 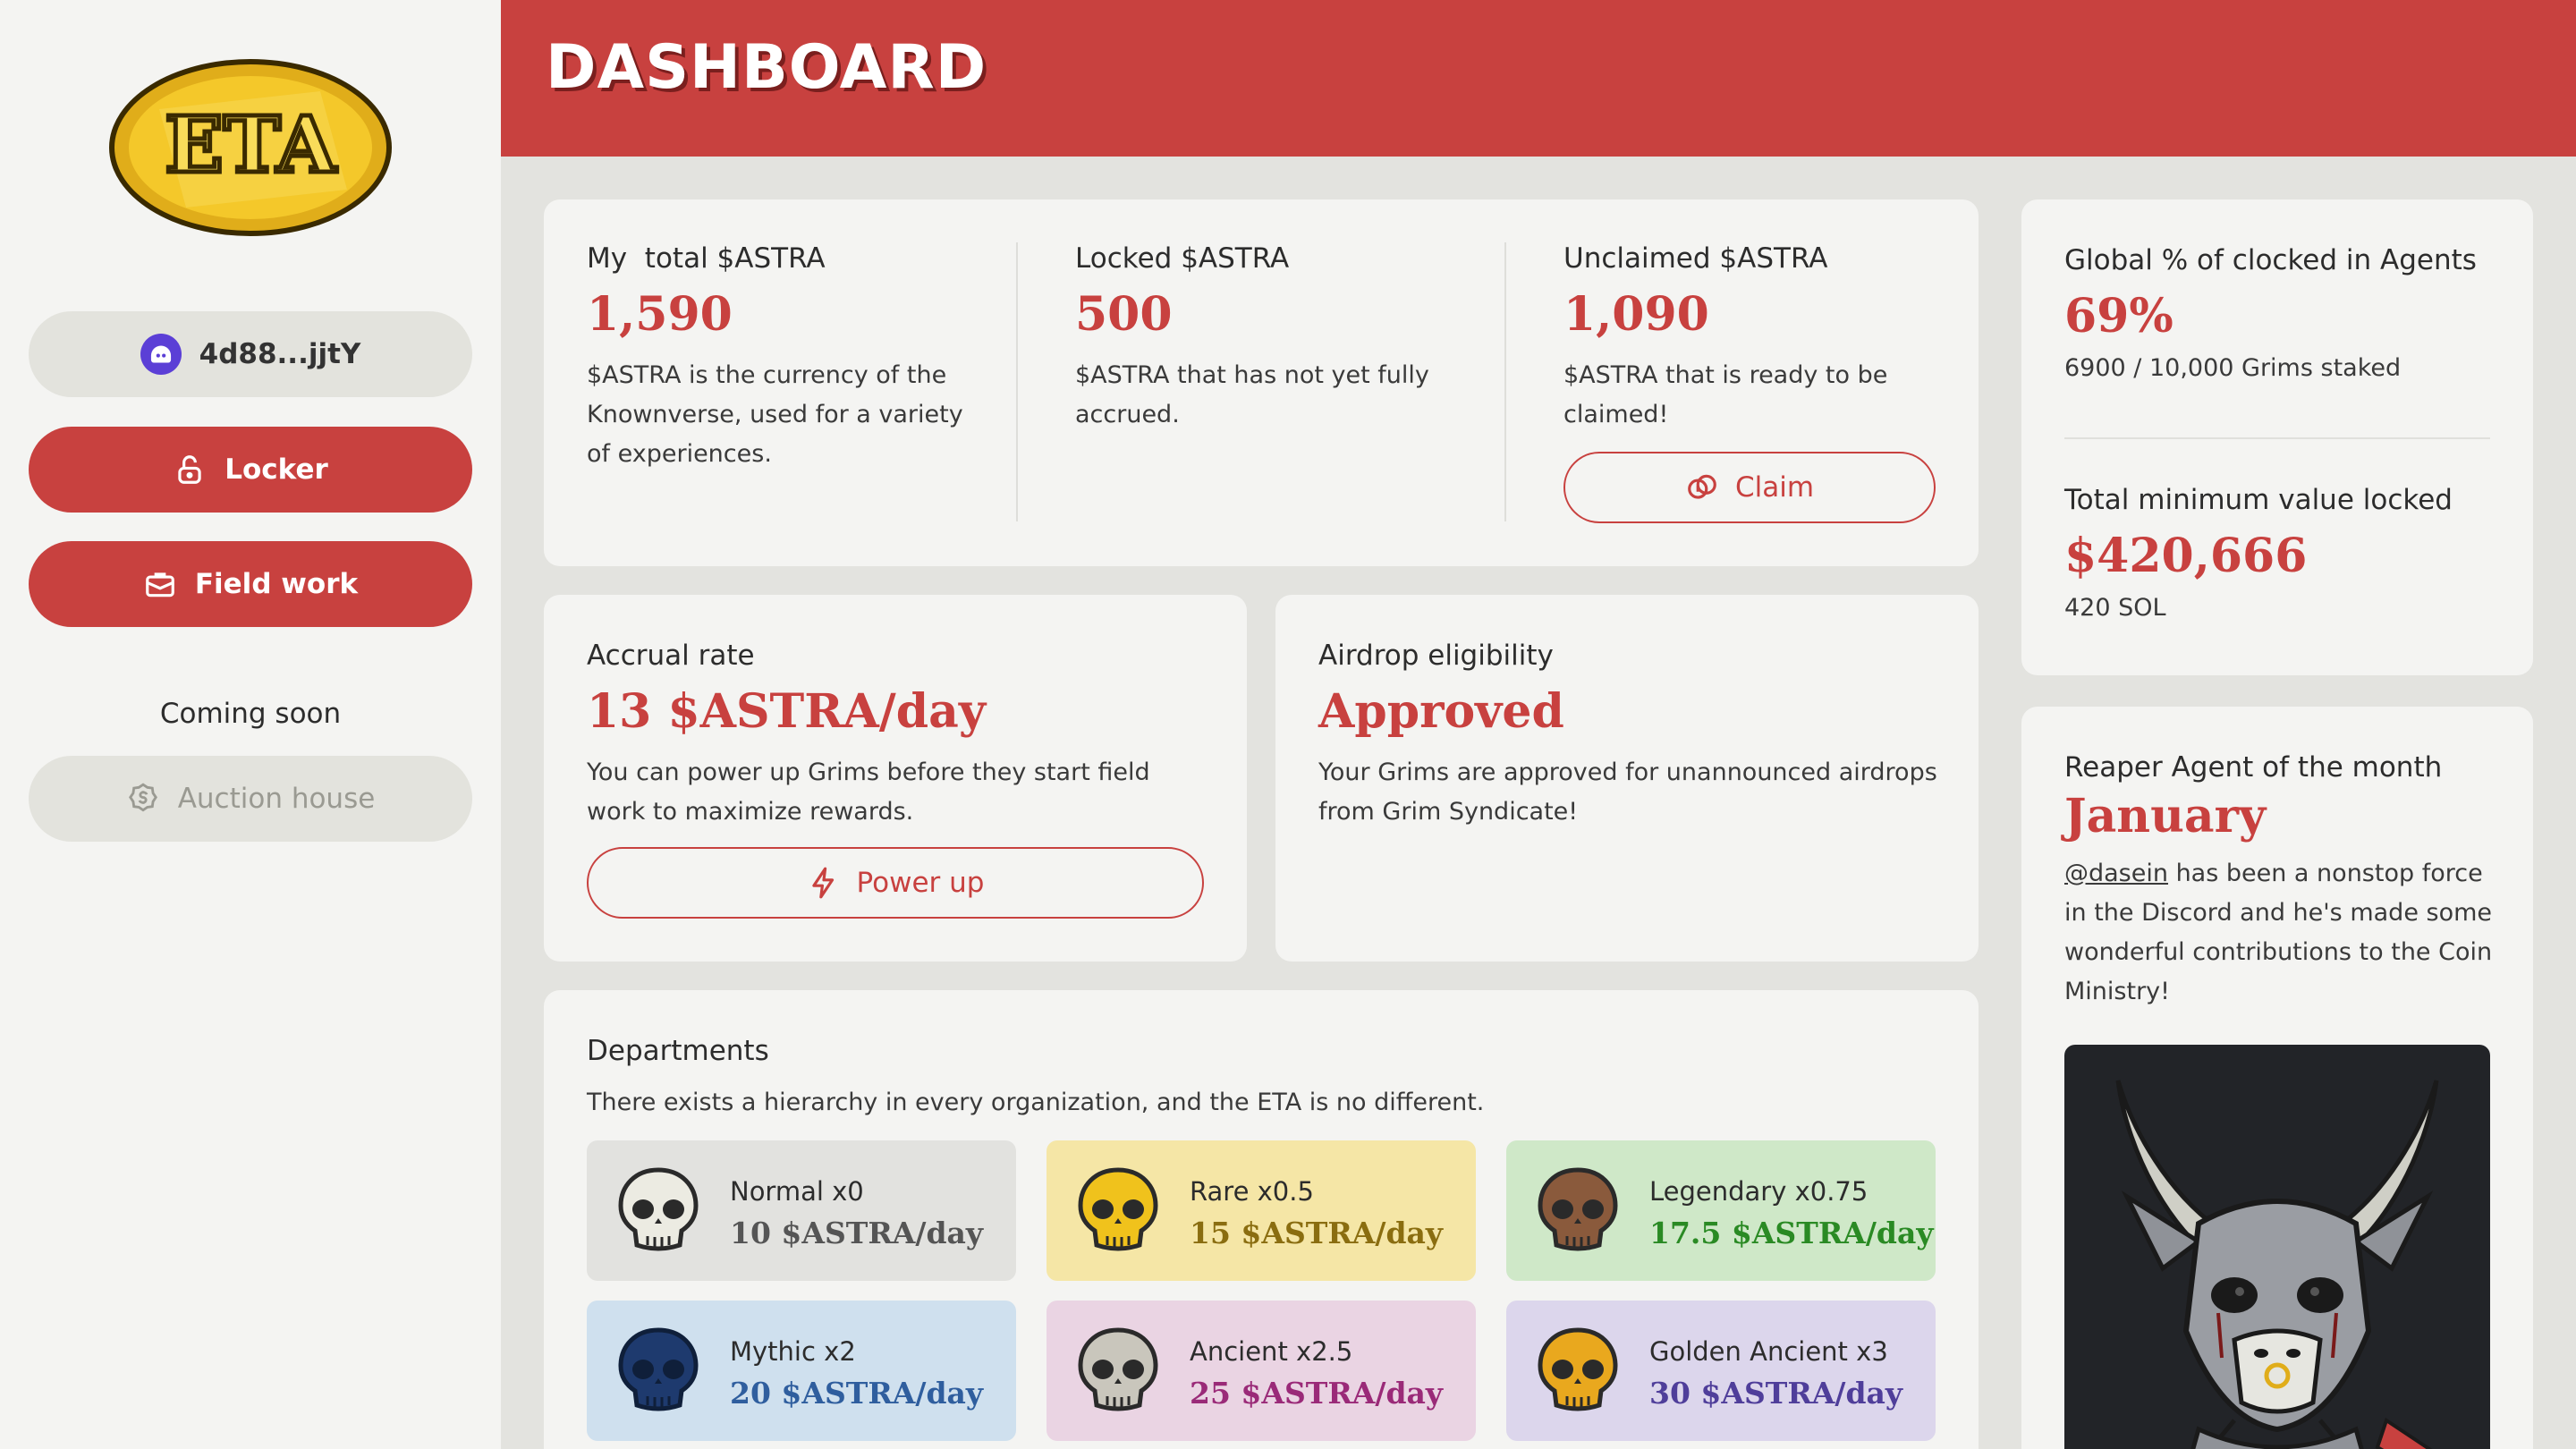 What do you see at coordinates (1252, 1191) in the screenshot?
I see `department-name: Rare x0.5` at bounding box center [1252, 1191].